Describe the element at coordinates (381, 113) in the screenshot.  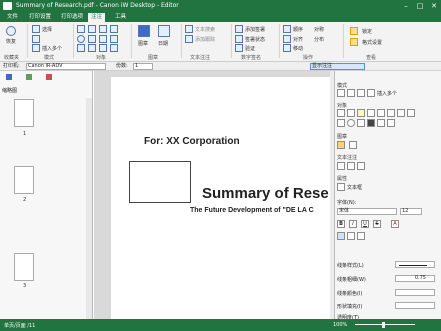
I see `obj-note-icon` at that location.